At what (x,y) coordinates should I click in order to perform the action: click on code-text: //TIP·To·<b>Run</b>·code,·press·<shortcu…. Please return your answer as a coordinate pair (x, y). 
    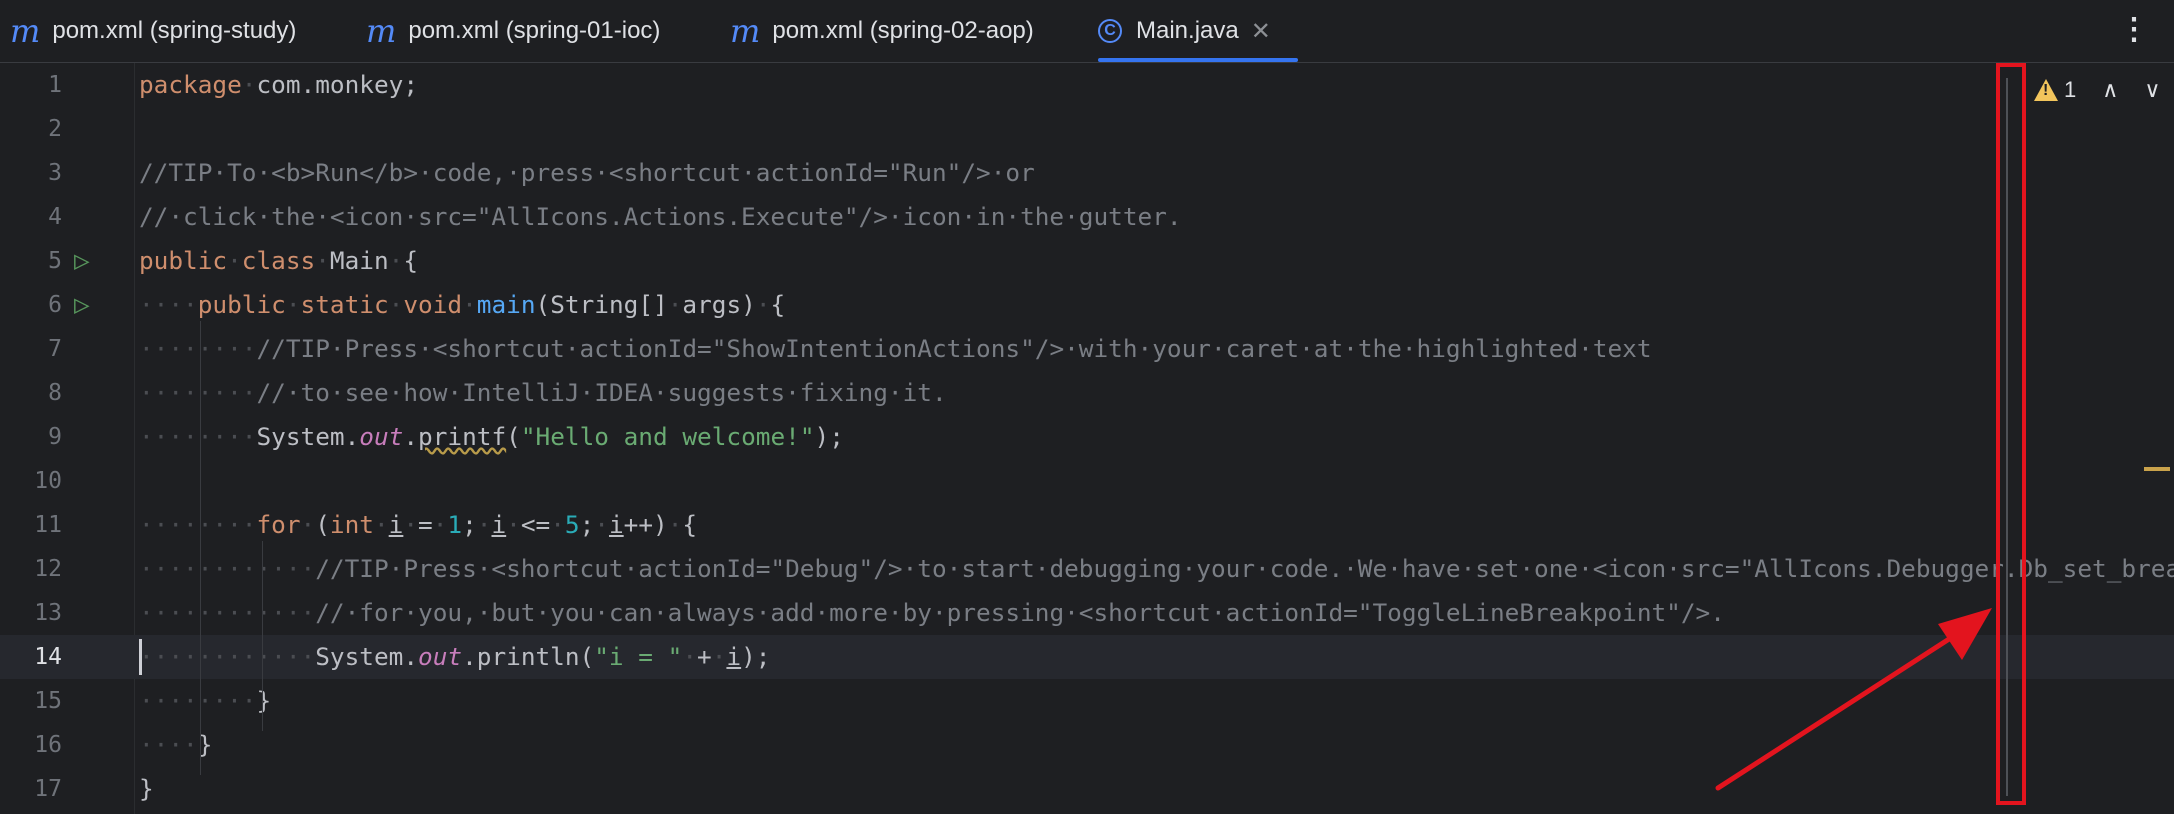
    Looking at the image, I should click on (587, 173).